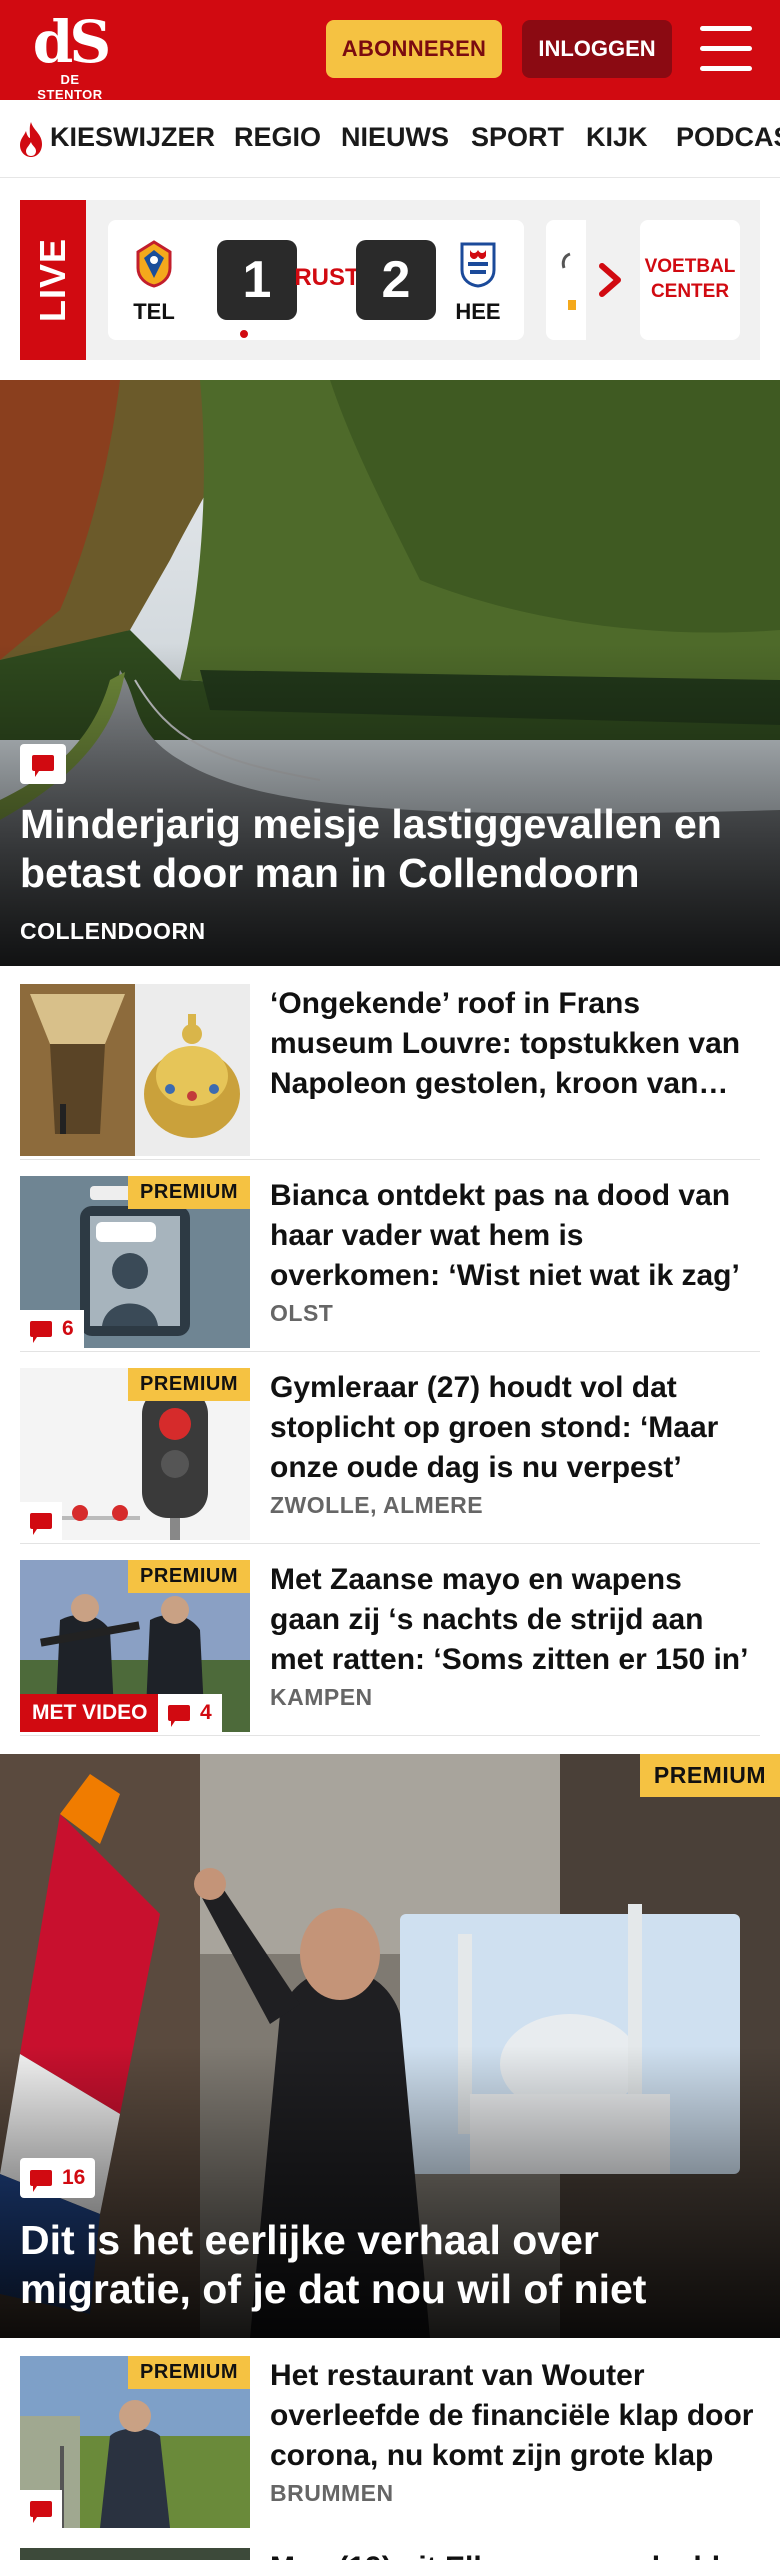 The height and width of the screenshot is (2560, 780). I want to click on article-thumbnail: PREMIUM 6, so click(135, 1262).